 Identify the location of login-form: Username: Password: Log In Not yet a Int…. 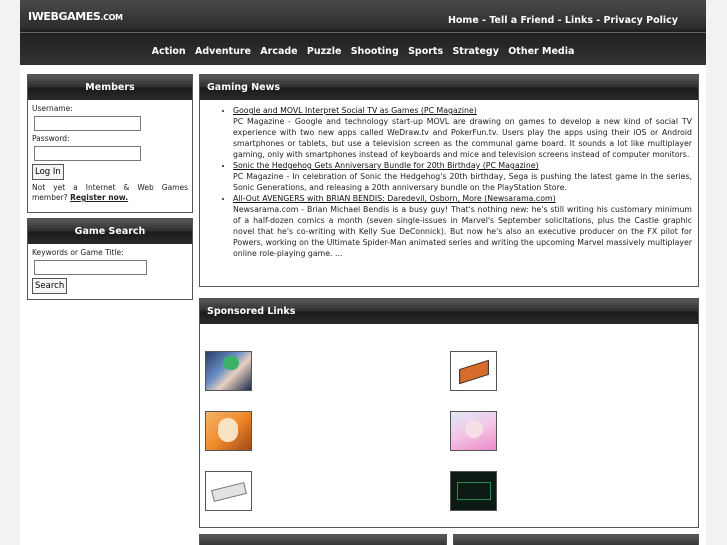
(110, 153).